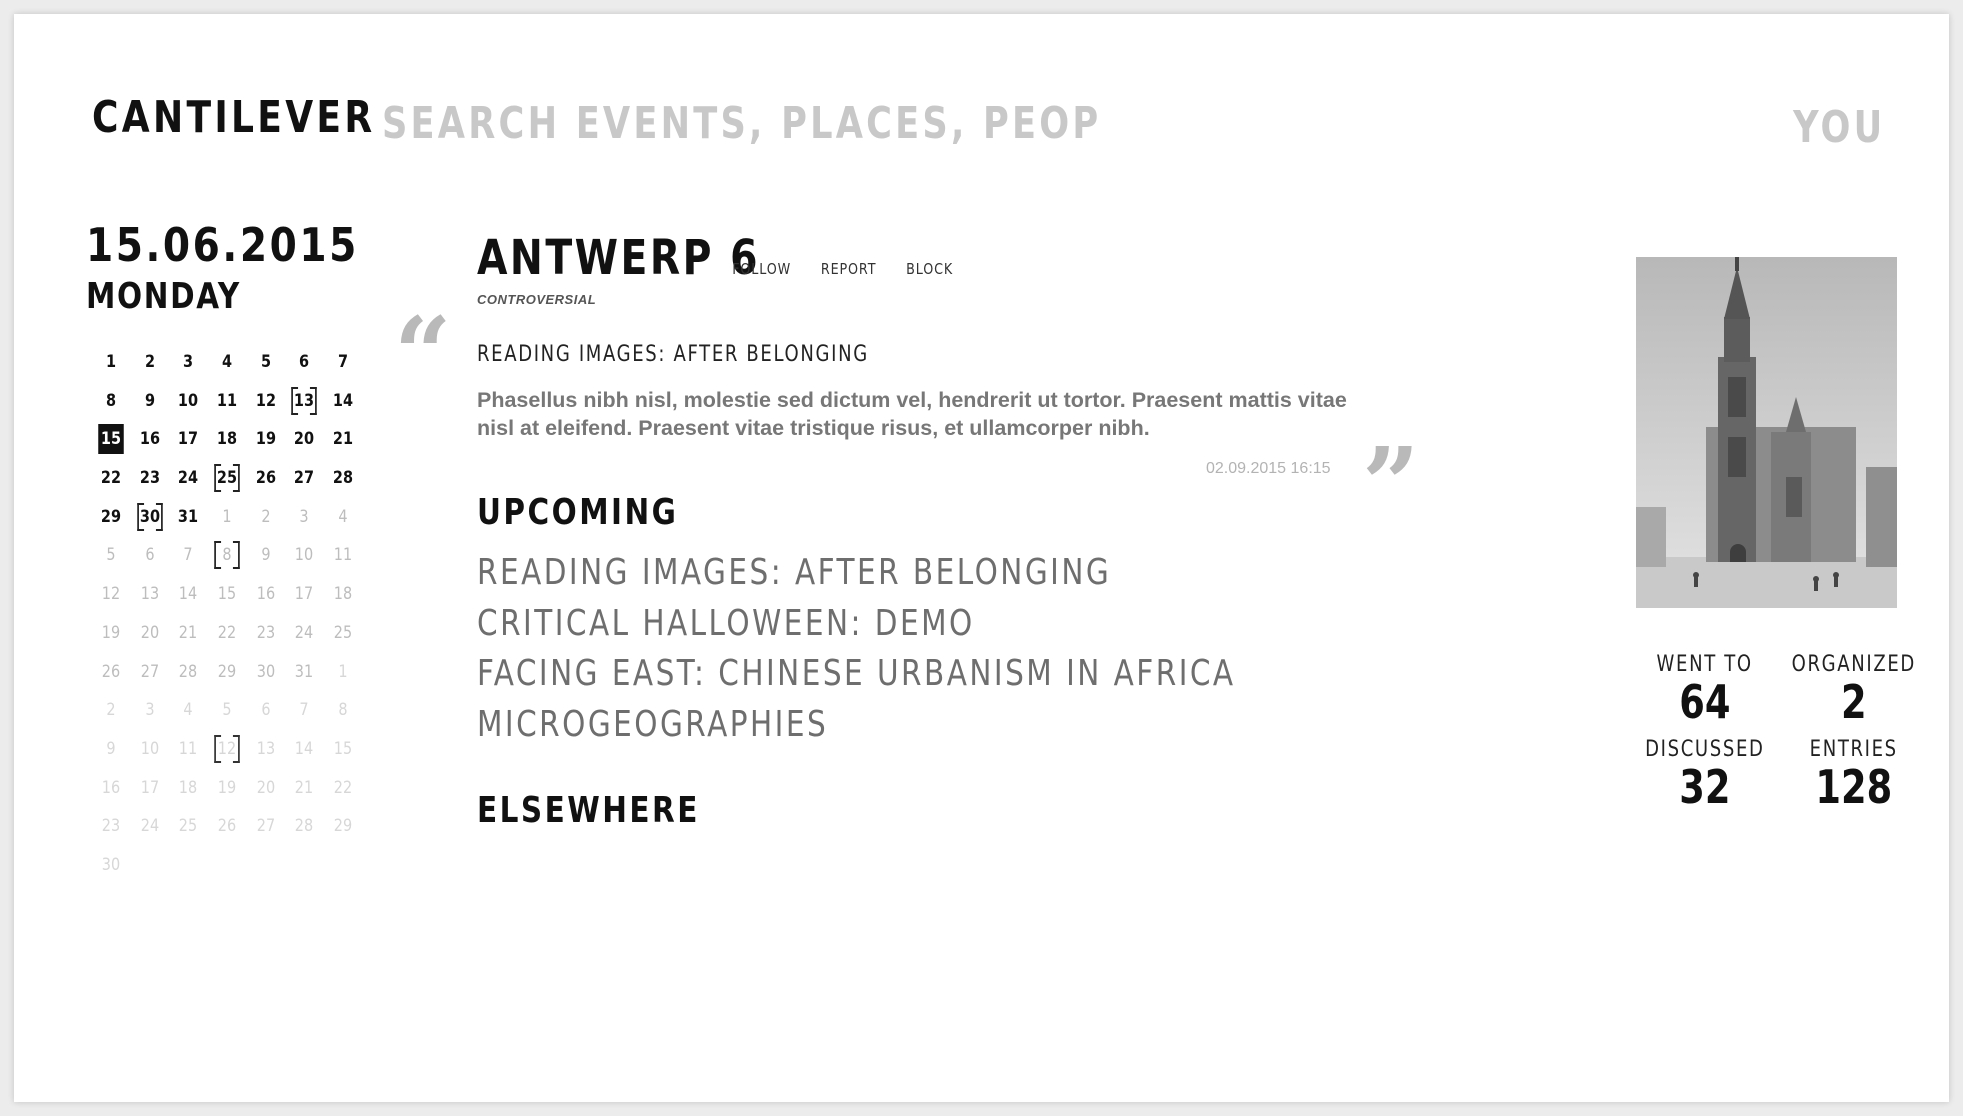 The height and width of the screenshot is (1116, 1963). What do you see at coordinates (929, 269) in the screenshot?
I see `block-button: BLOCK` at bounding box center [929, 269].